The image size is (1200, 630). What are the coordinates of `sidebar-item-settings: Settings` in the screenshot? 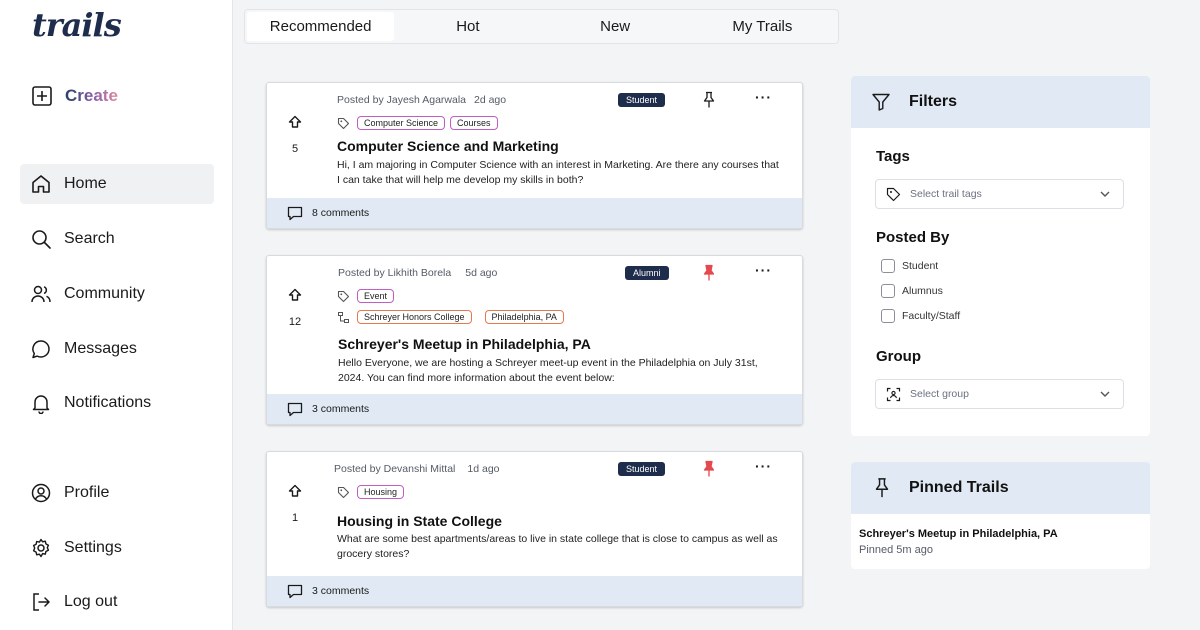 It's located at (117, 548).